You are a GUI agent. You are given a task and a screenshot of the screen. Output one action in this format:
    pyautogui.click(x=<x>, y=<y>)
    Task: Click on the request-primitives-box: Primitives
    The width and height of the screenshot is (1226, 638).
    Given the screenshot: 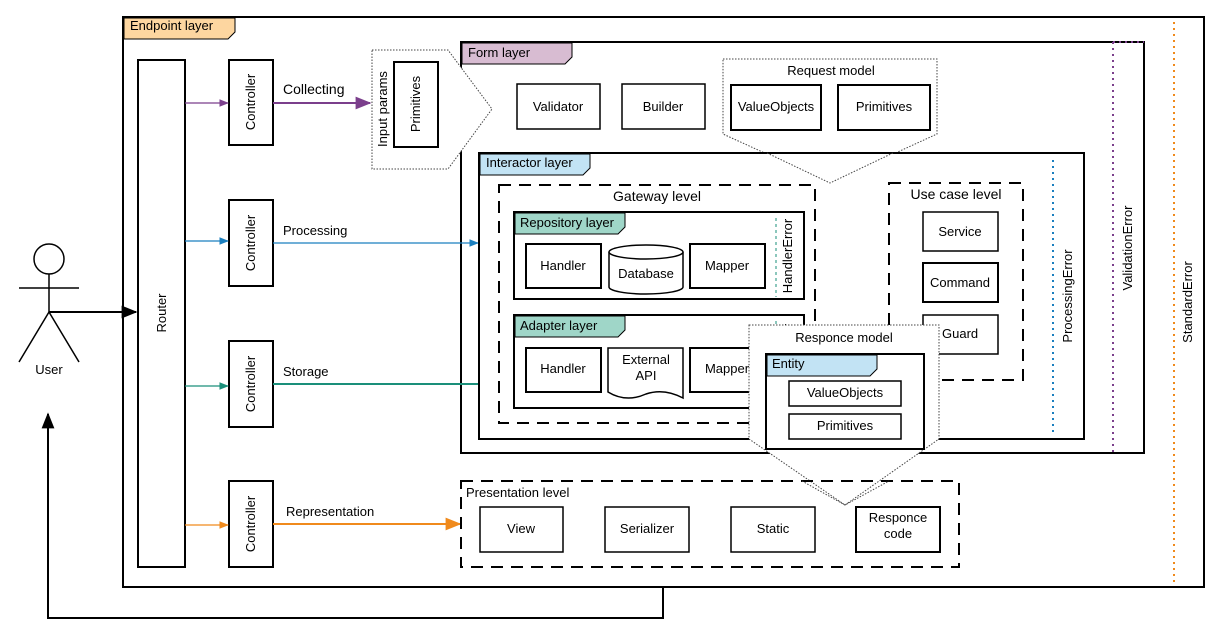 What is the action you would take?
    pyautogui.click(x=884, y=107)
    